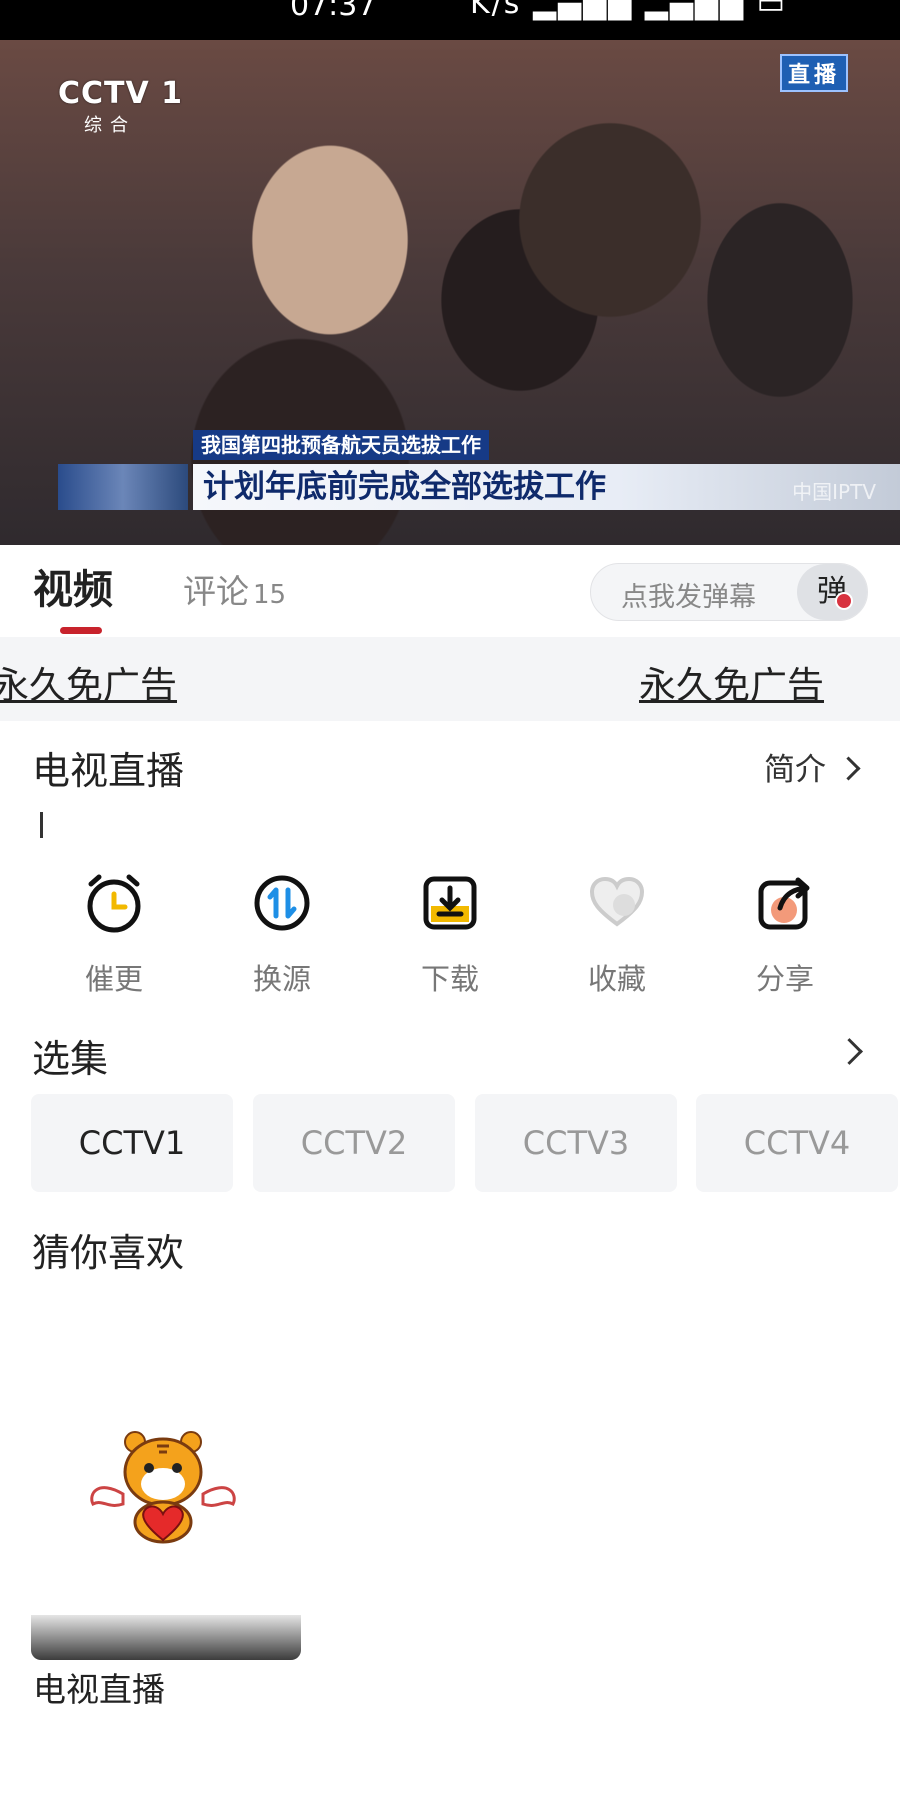  Describe the element at coordinates (797, 1143) in the screenshot. I see `episode-item: CCTV4` at that location.